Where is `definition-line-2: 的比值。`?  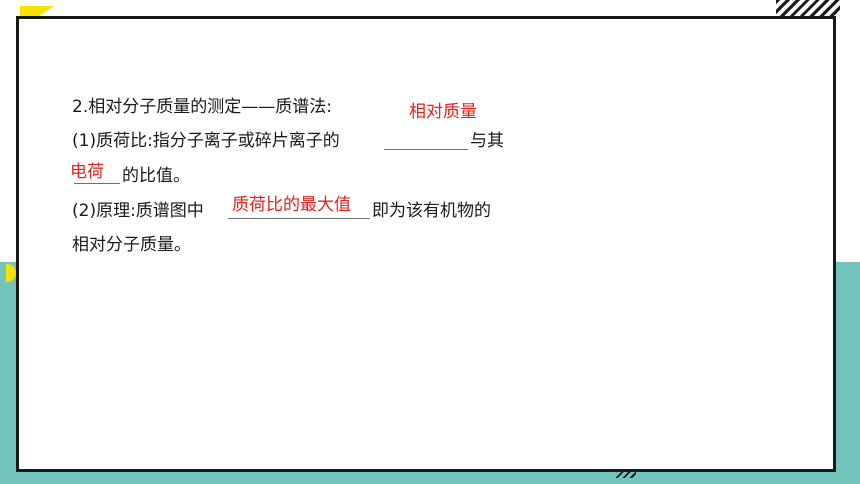
definition-line-2: 的比值。 is located at coordinates (156, 176).